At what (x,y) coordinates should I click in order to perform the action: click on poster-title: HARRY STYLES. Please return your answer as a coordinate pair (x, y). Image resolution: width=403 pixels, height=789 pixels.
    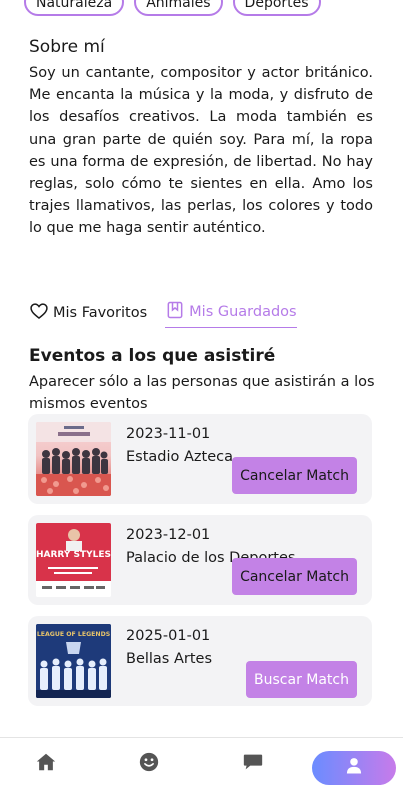
    Looking at the image, I should click on (73, 555).